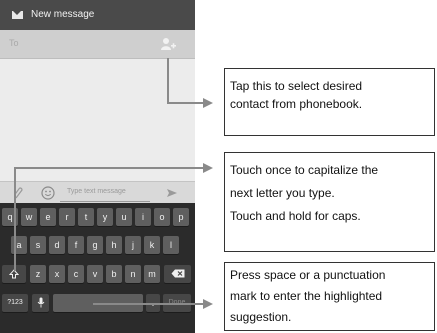 The width and height of the screenshot is (437, 333). What do you see at coordinates (143, 217) in the screenshot?
I see `key-i: i` at bounding box center [143, 217].